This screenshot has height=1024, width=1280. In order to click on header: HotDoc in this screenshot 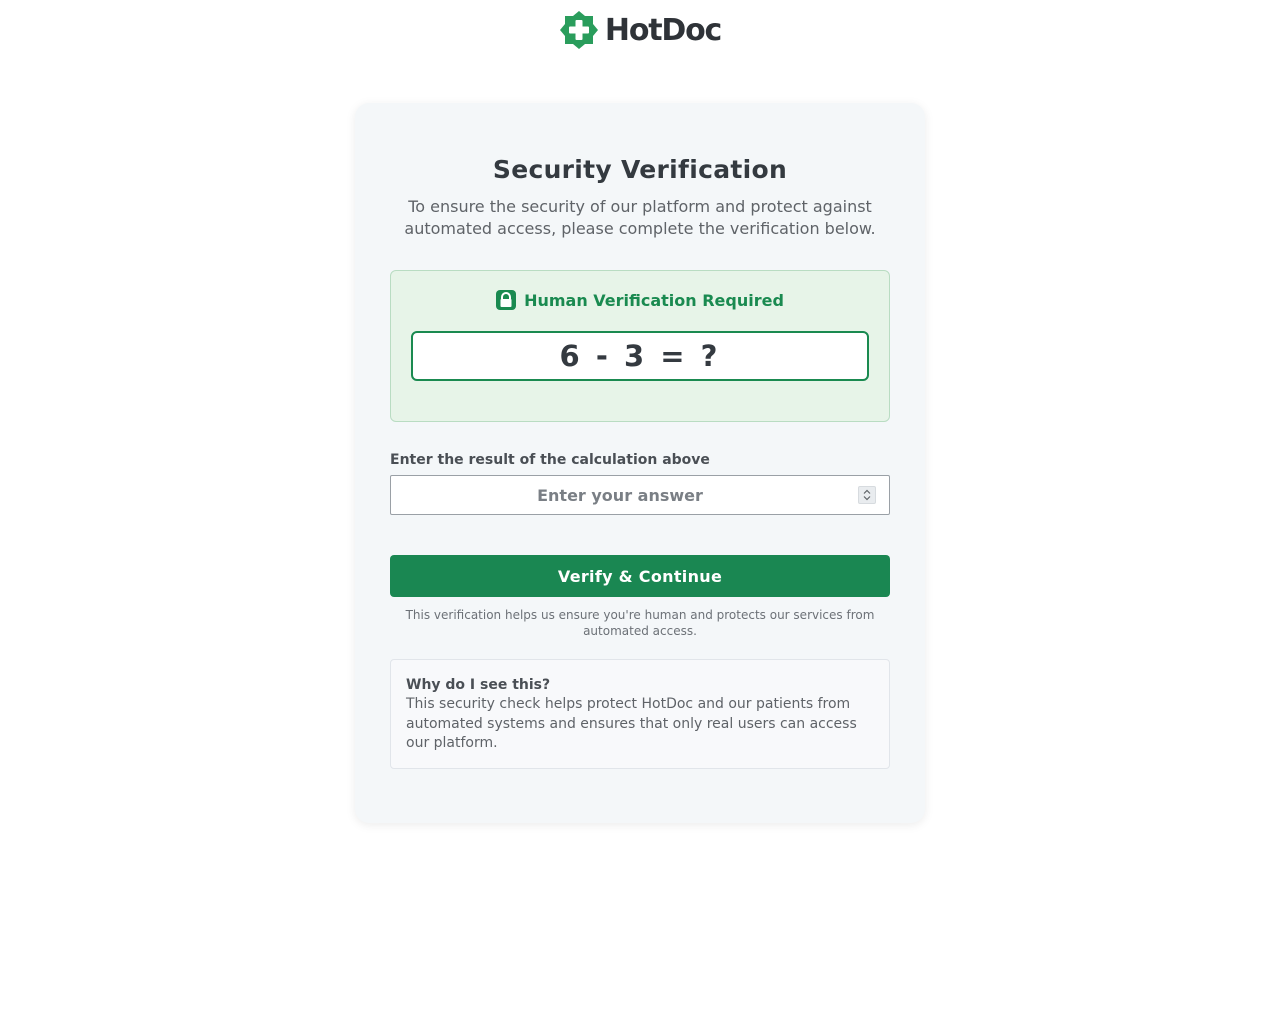, I will do `click(640, 30)`.